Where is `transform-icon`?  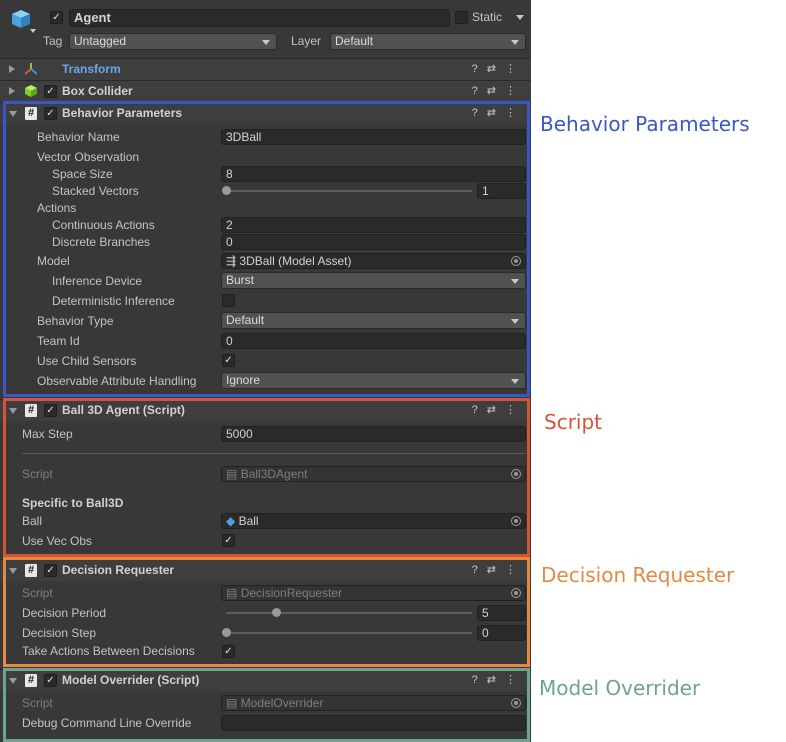
transform-icon is located at coordinates (31, 69).